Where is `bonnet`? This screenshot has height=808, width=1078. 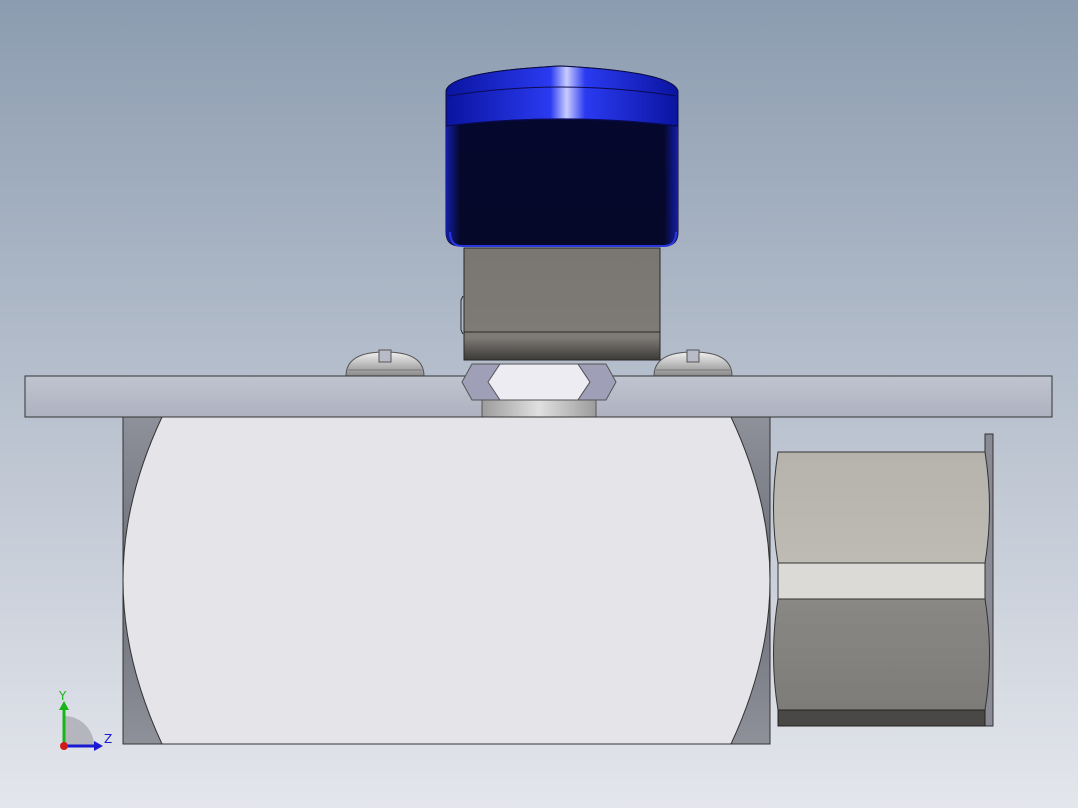
bonnet is located at coordinates (560, 304).